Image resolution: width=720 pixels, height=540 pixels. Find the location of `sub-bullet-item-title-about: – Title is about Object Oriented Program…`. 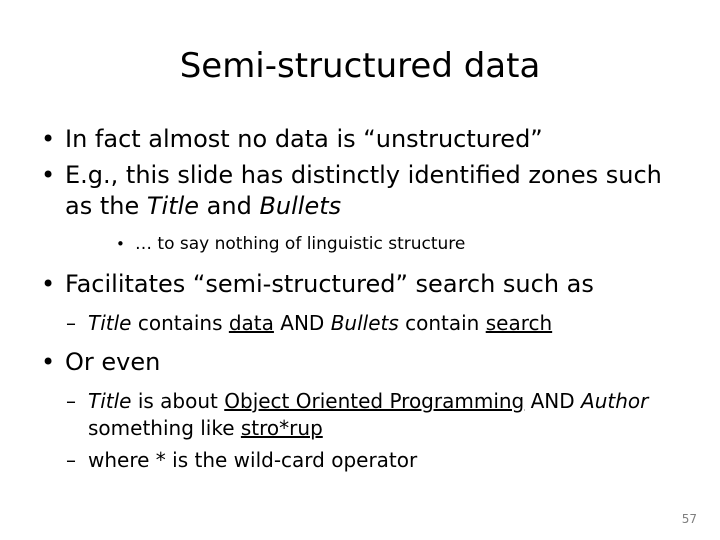

sub-bullet-item-title-about: – Title is about Object Oriented Program… is located at coordinates (360, 415).